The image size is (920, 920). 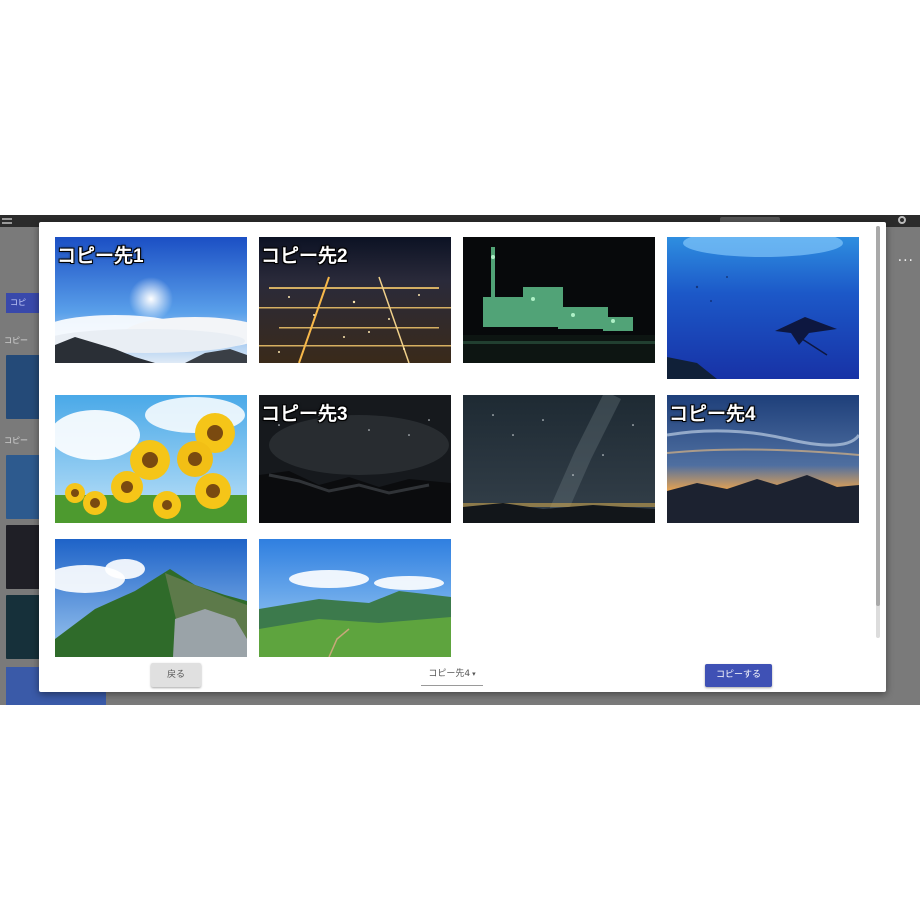 What do you see at coordinates (902, 220) in the screenshot?
I see `search-icon` at bounding box center [902, 220].